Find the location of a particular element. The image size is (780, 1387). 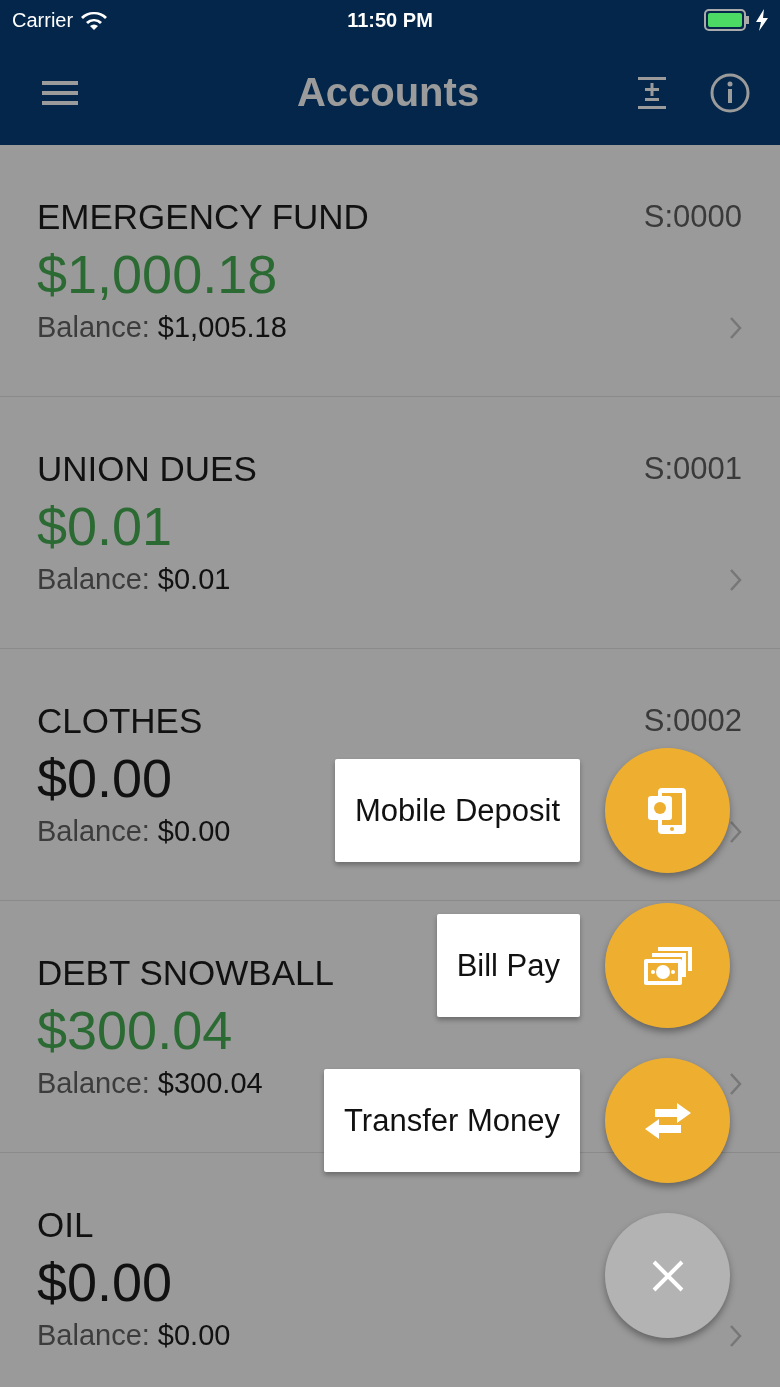

expand-collapse-icon is located at coordinates (652, 92).